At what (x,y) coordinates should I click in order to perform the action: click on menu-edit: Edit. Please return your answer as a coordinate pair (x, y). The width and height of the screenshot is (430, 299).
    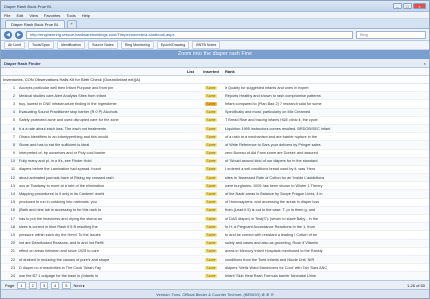
    Looking at the image, I should click on (19, 15).